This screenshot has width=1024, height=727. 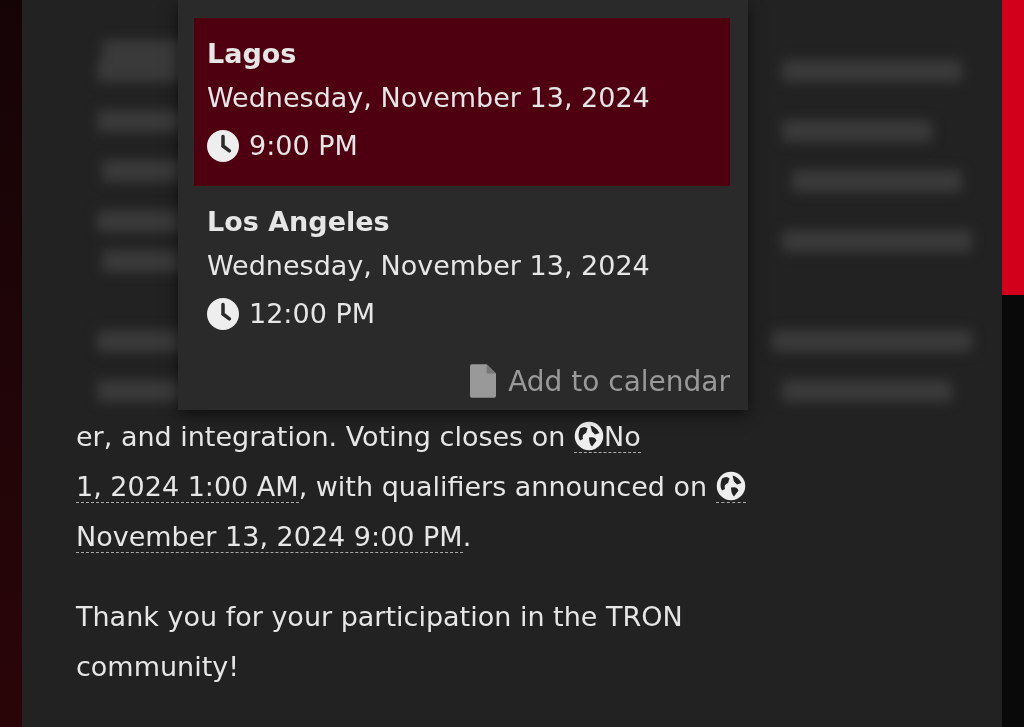 What do you see at coordinates (462, 270) in the screenshot?
I see `timezone-option: Los Angeles Wednesday, November 13, 2024 12:00 PM` at bounding box center [462, 270].